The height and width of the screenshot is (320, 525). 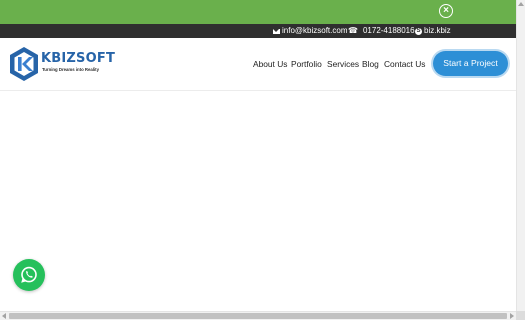 I want to click on scroll-up-arrow-icon, so click(x=521, y=4).